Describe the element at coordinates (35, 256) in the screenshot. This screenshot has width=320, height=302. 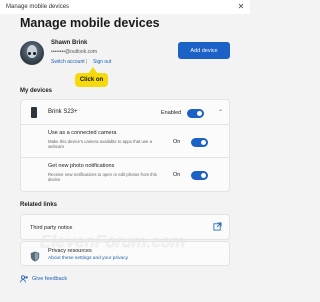
I see `shield-icon` at that location.